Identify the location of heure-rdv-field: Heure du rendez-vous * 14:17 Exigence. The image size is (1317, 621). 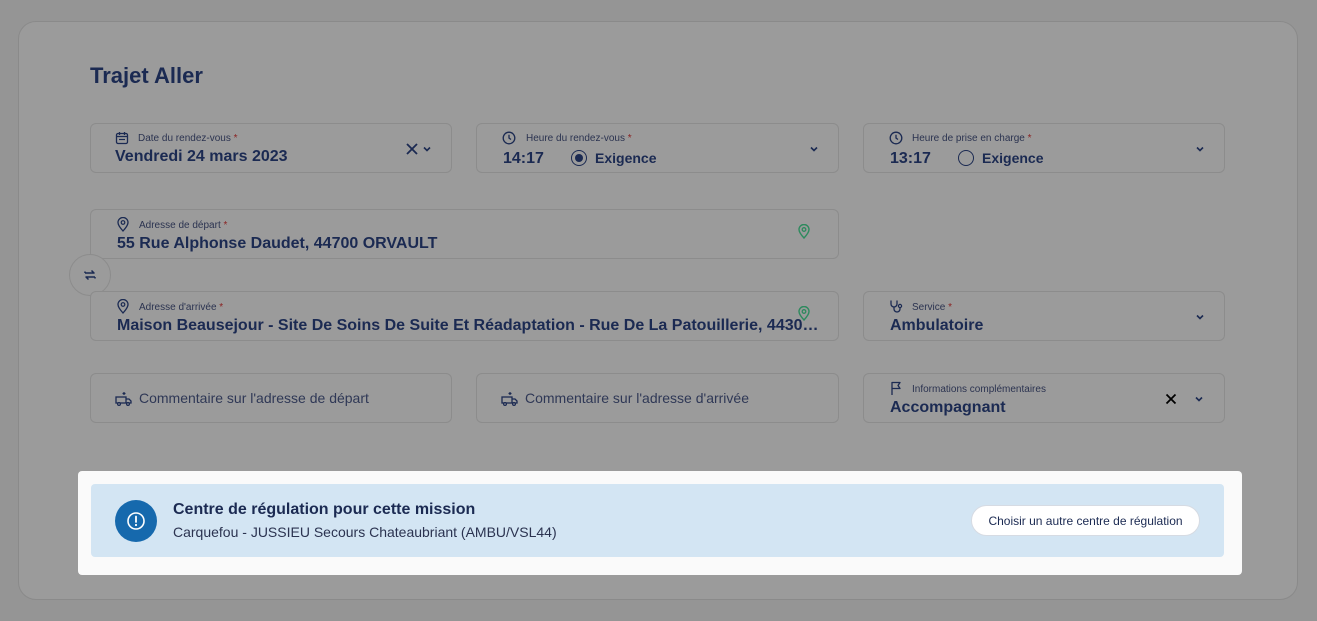
(657, 148).